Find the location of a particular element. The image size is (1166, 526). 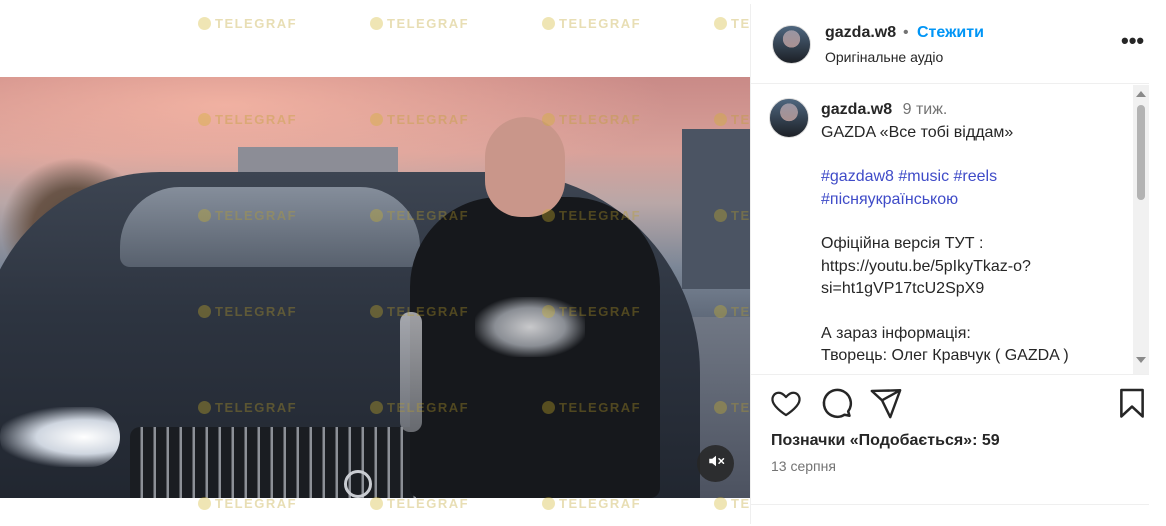

more-options-button: ••• is located at coordinates (1132, 41).